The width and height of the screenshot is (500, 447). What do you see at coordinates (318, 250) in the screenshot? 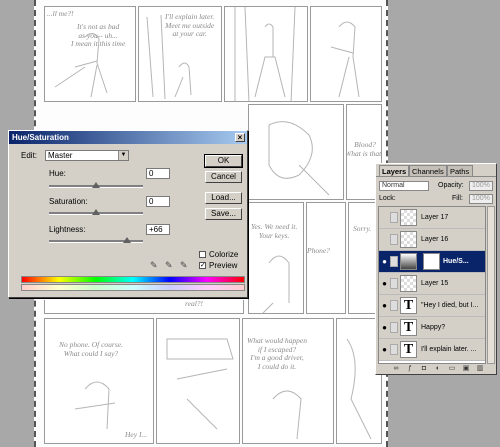
I see `panel-caption: Phone?` at bounding box center [318, 250].